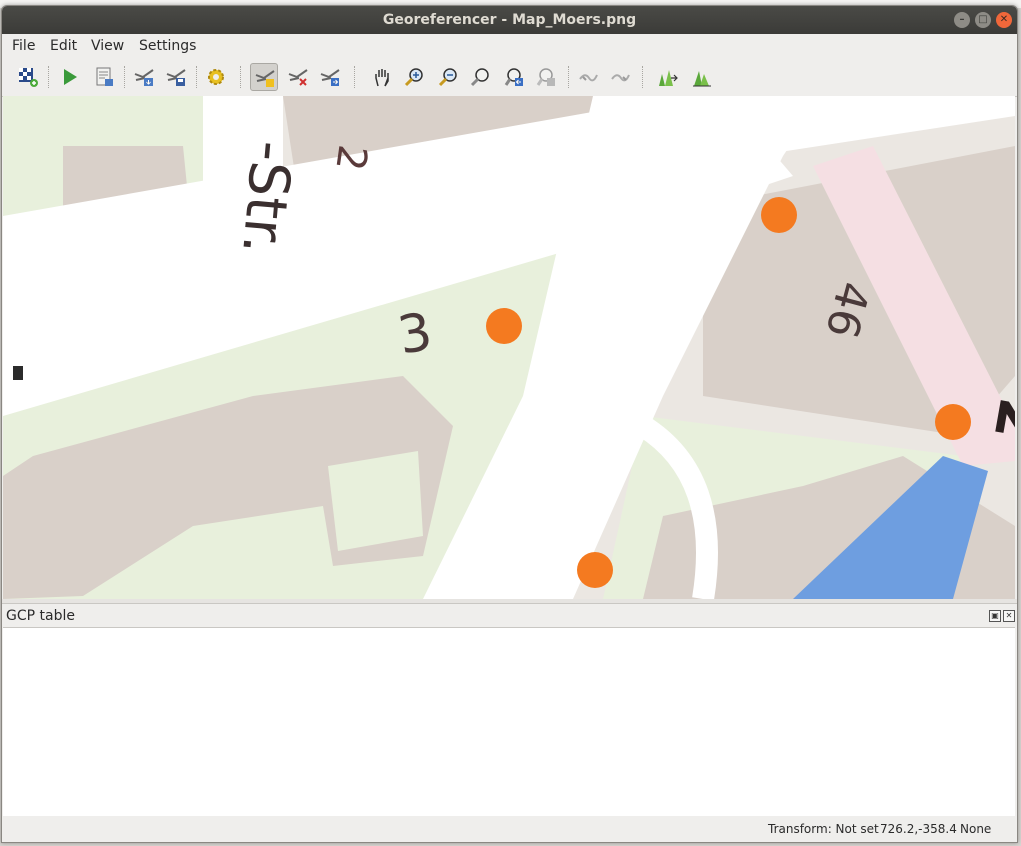  Describe the element at coordinates (28, 77) in the screenshot. I see `open-raster-icon` at that location.